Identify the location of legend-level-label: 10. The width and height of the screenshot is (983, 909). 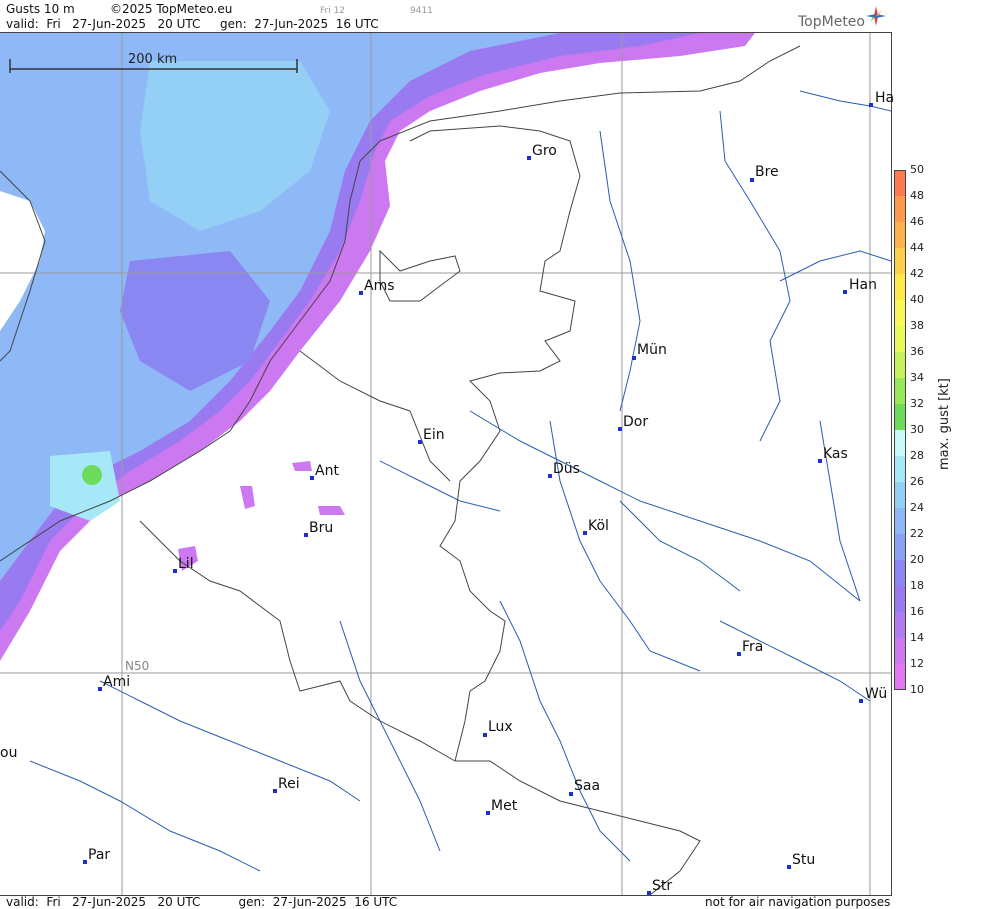
(917, 689).